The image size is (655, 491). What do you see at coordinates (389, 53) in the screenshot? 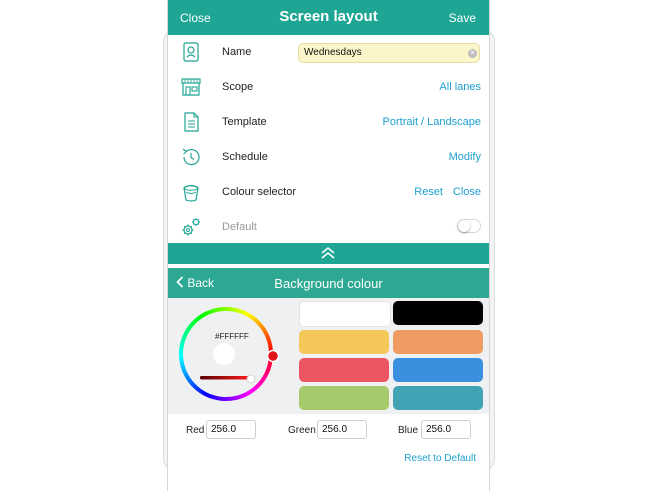
I see `name-field: Wednesdays` at bounding box center [389, 53].